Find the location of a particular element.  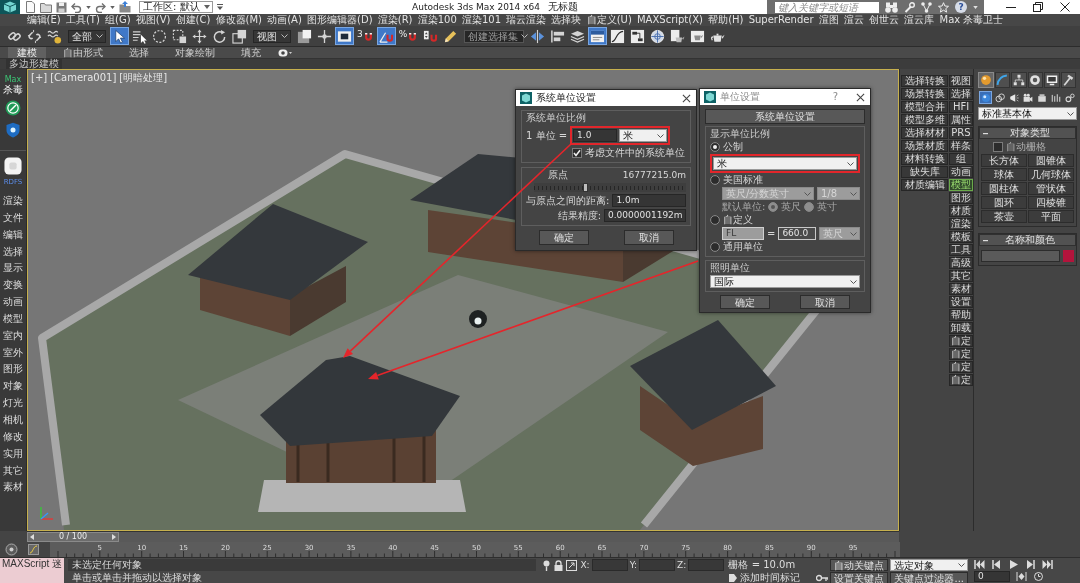

diamond-bar-icon is located at coordinates (1021, 576).